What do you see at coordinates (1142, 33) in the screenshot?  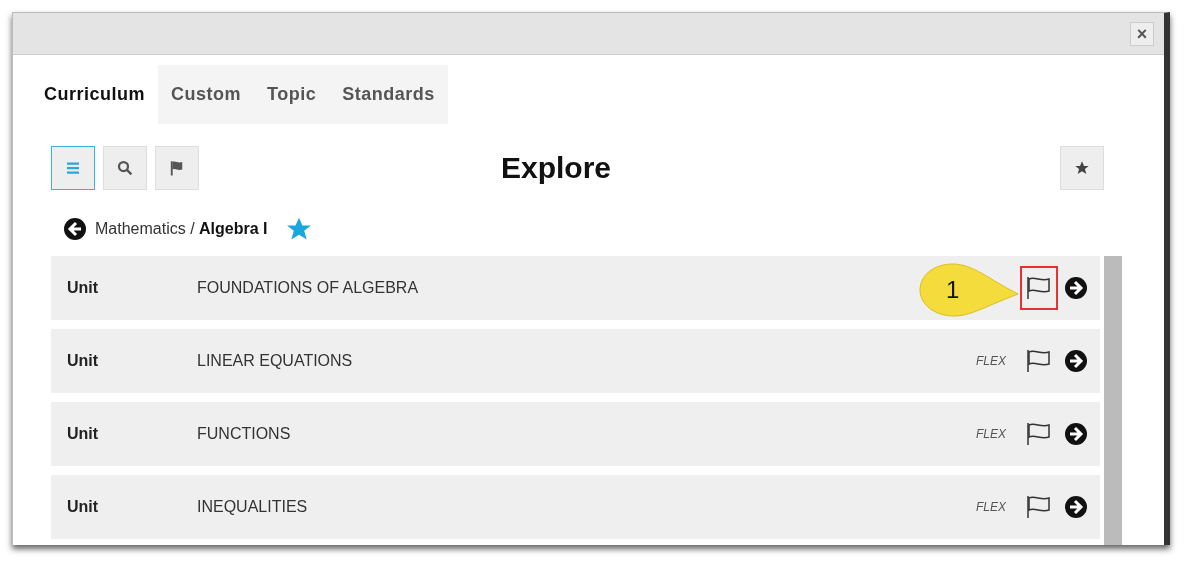 I see `close-button: ×` at bounding box center [1142, 33].